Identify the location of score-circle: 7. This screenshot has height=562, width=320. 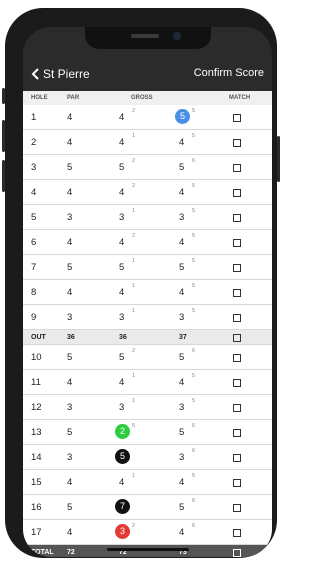
(122, 506).